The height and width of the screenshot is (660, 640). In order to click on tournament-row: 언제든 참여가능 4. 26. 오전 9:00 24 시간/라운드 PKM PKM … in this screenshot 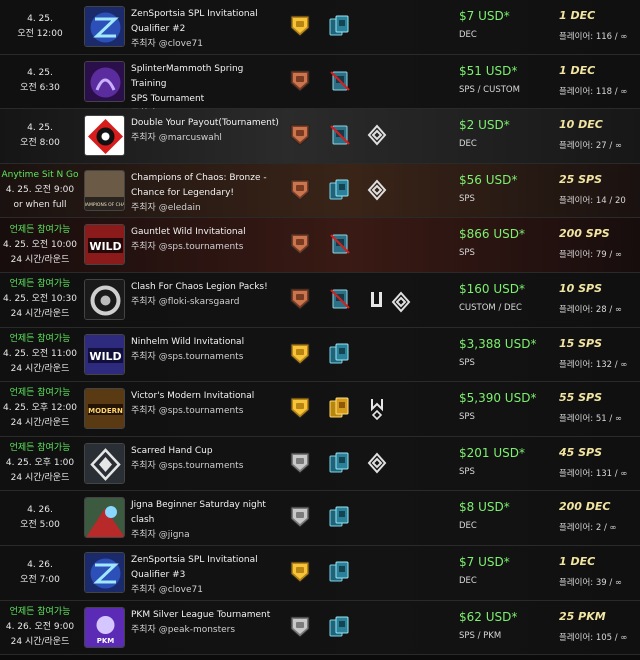, I will do `click(320, 628)`.